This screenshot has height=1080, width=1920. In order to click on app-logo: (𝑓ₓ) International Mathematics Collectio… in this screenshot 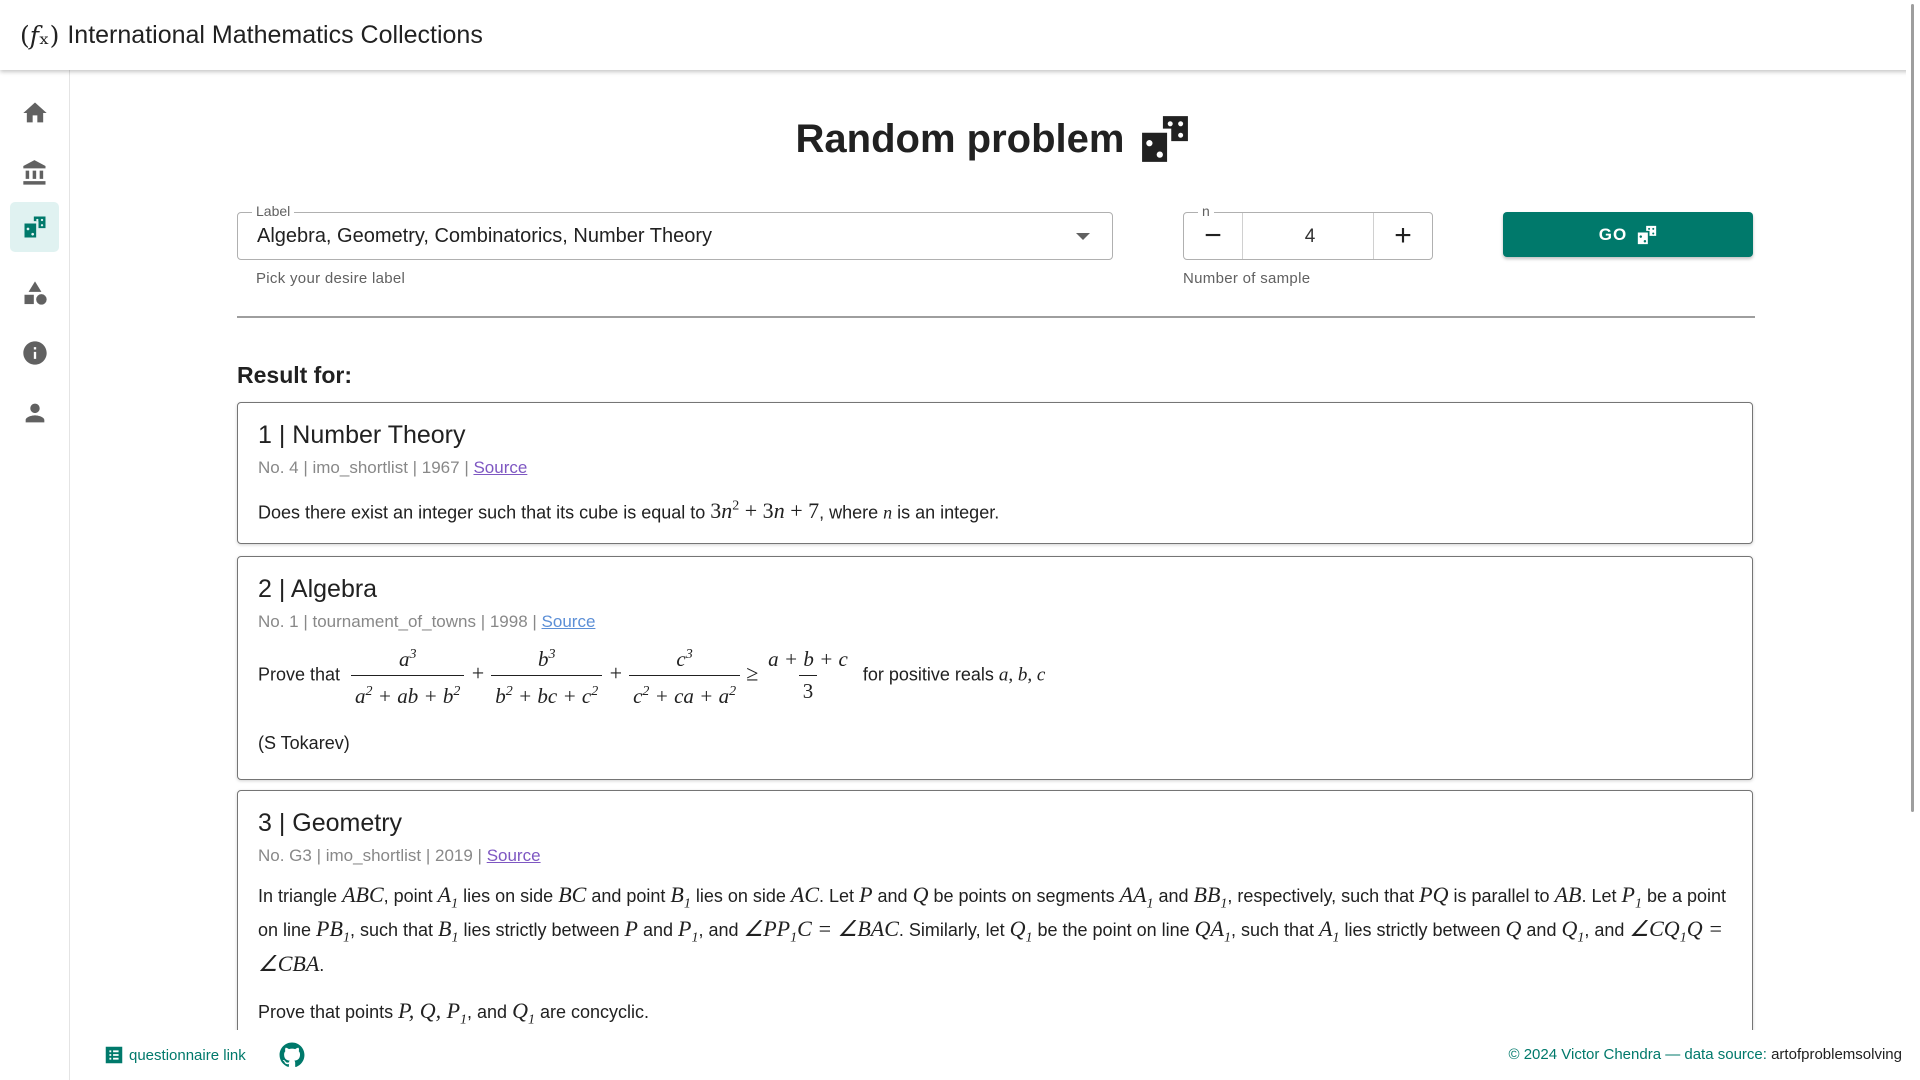, I will do `click(251, 35)`.